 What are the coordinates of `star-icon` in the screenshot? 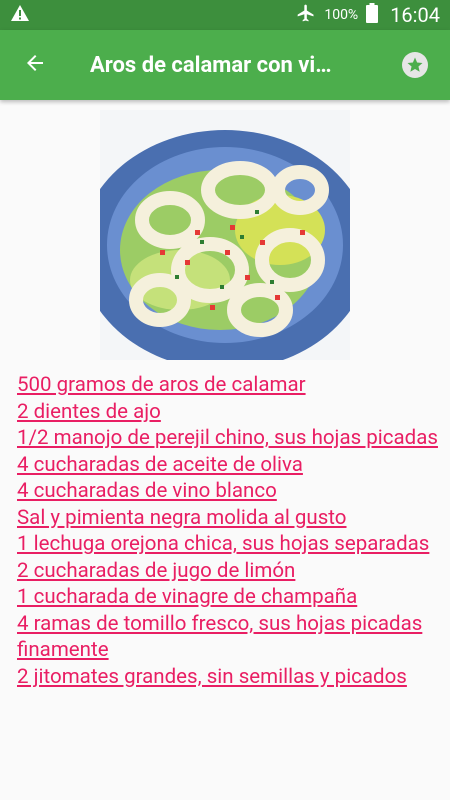 It's located at (415, 65).